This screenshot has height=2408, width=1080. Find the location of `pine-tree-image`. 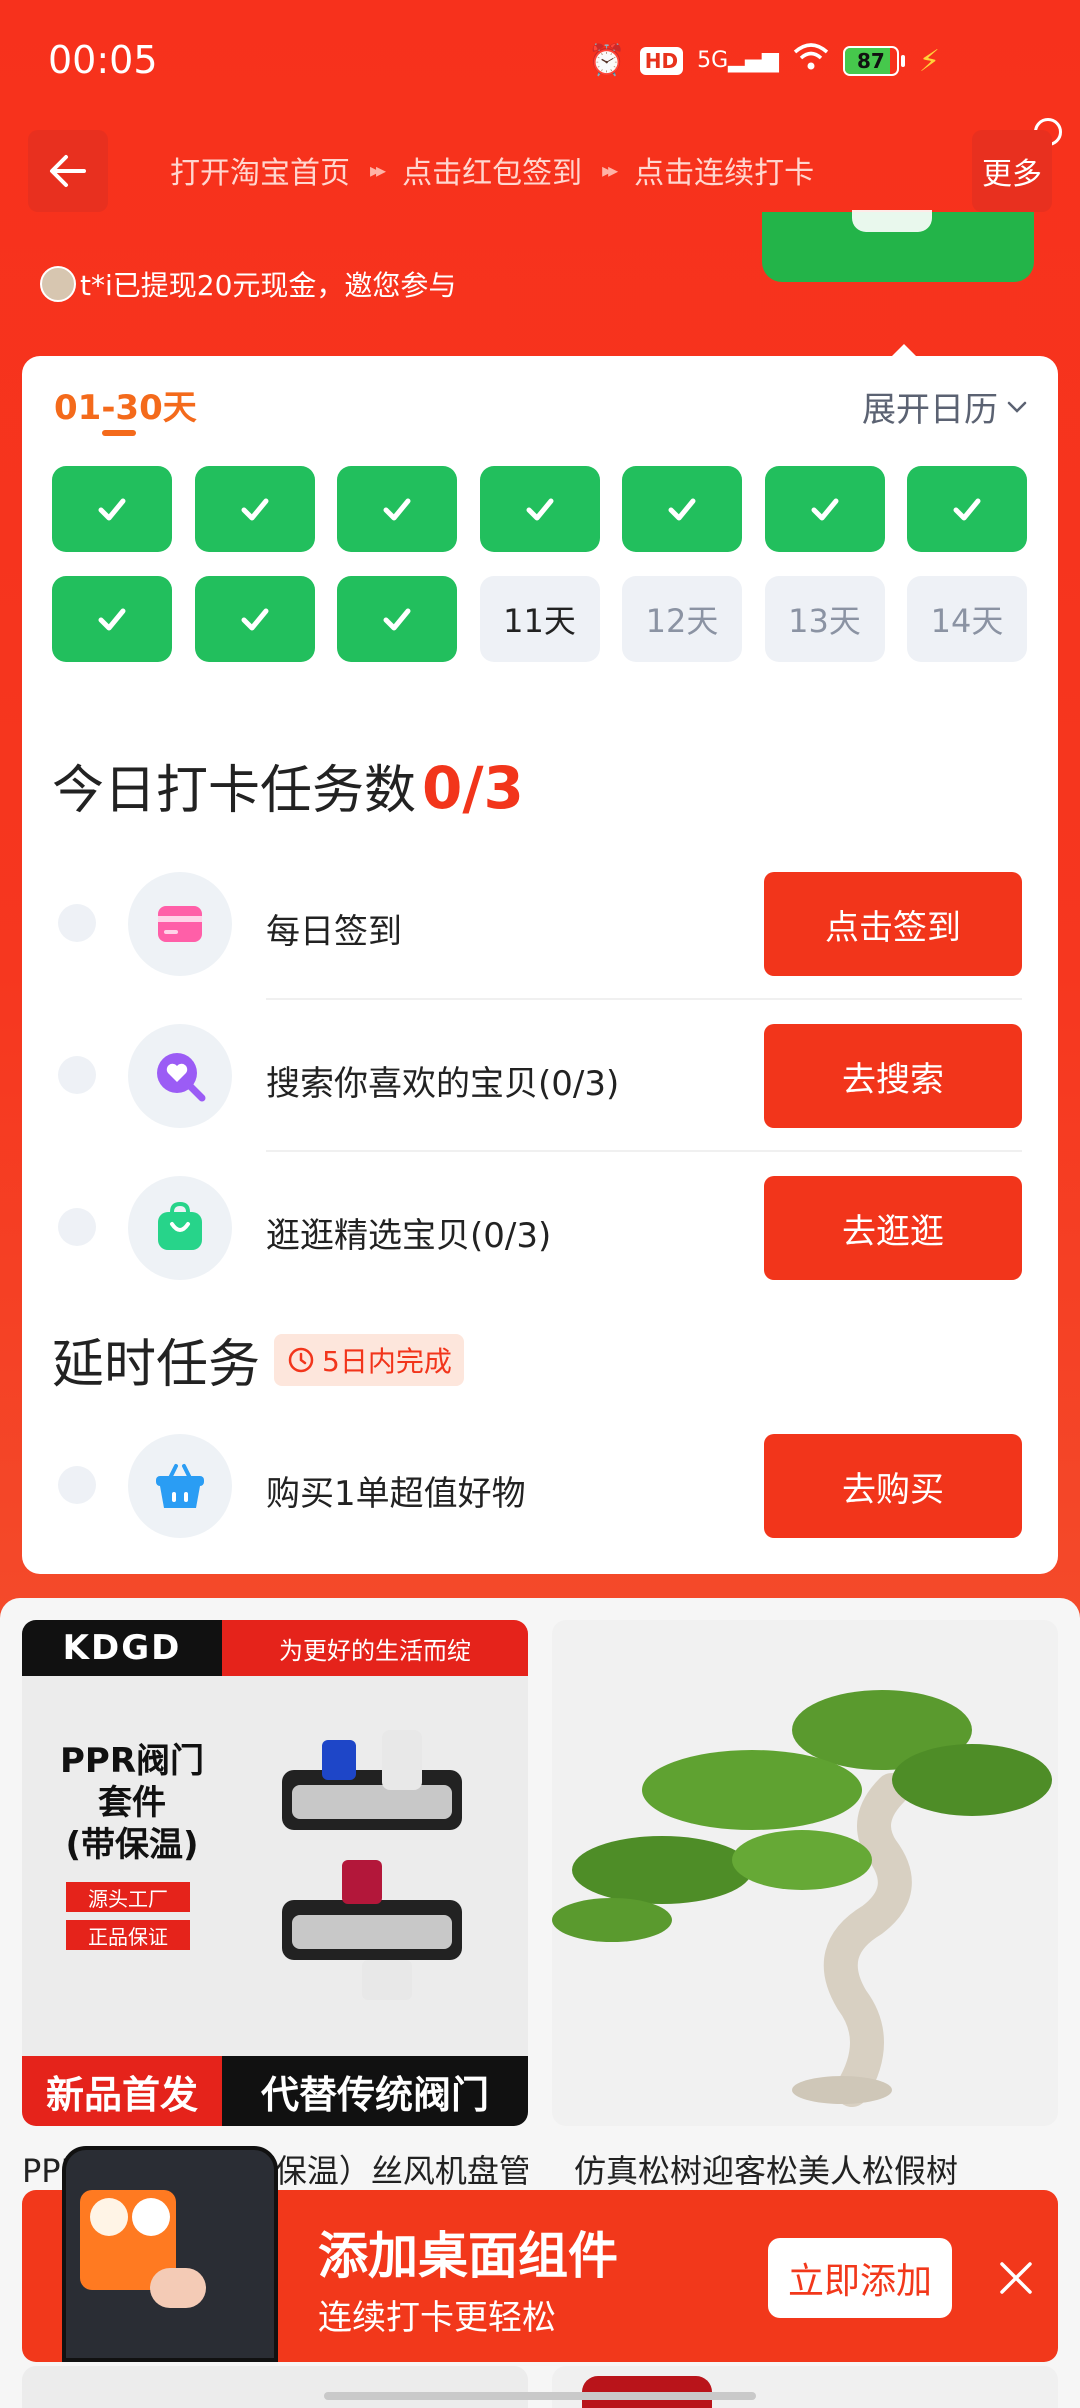

pine-tree-image is located at coordinates (802, 1898).